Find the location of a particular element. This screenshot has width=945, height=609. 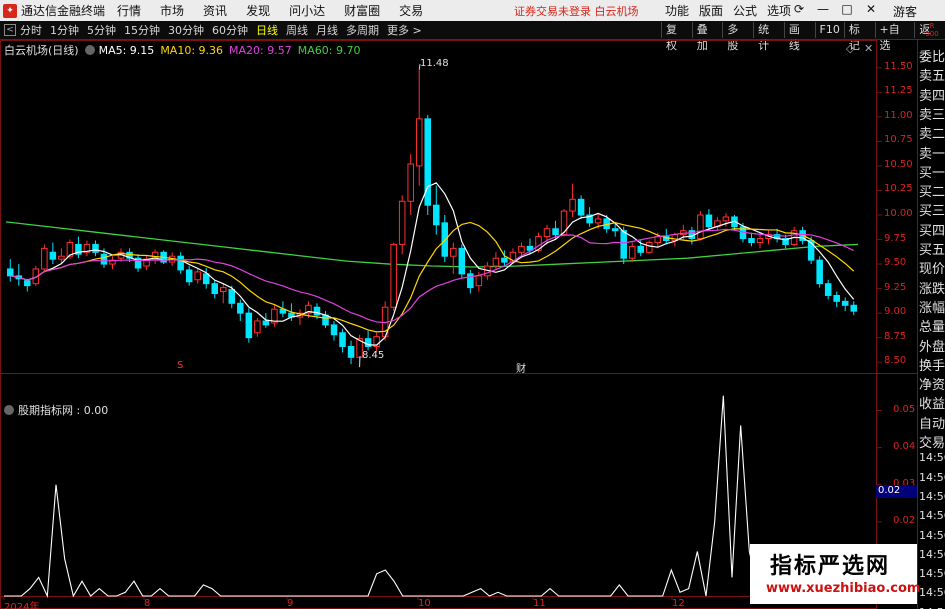

diamond-icon: ◇ is located at coordinates (850, 48).